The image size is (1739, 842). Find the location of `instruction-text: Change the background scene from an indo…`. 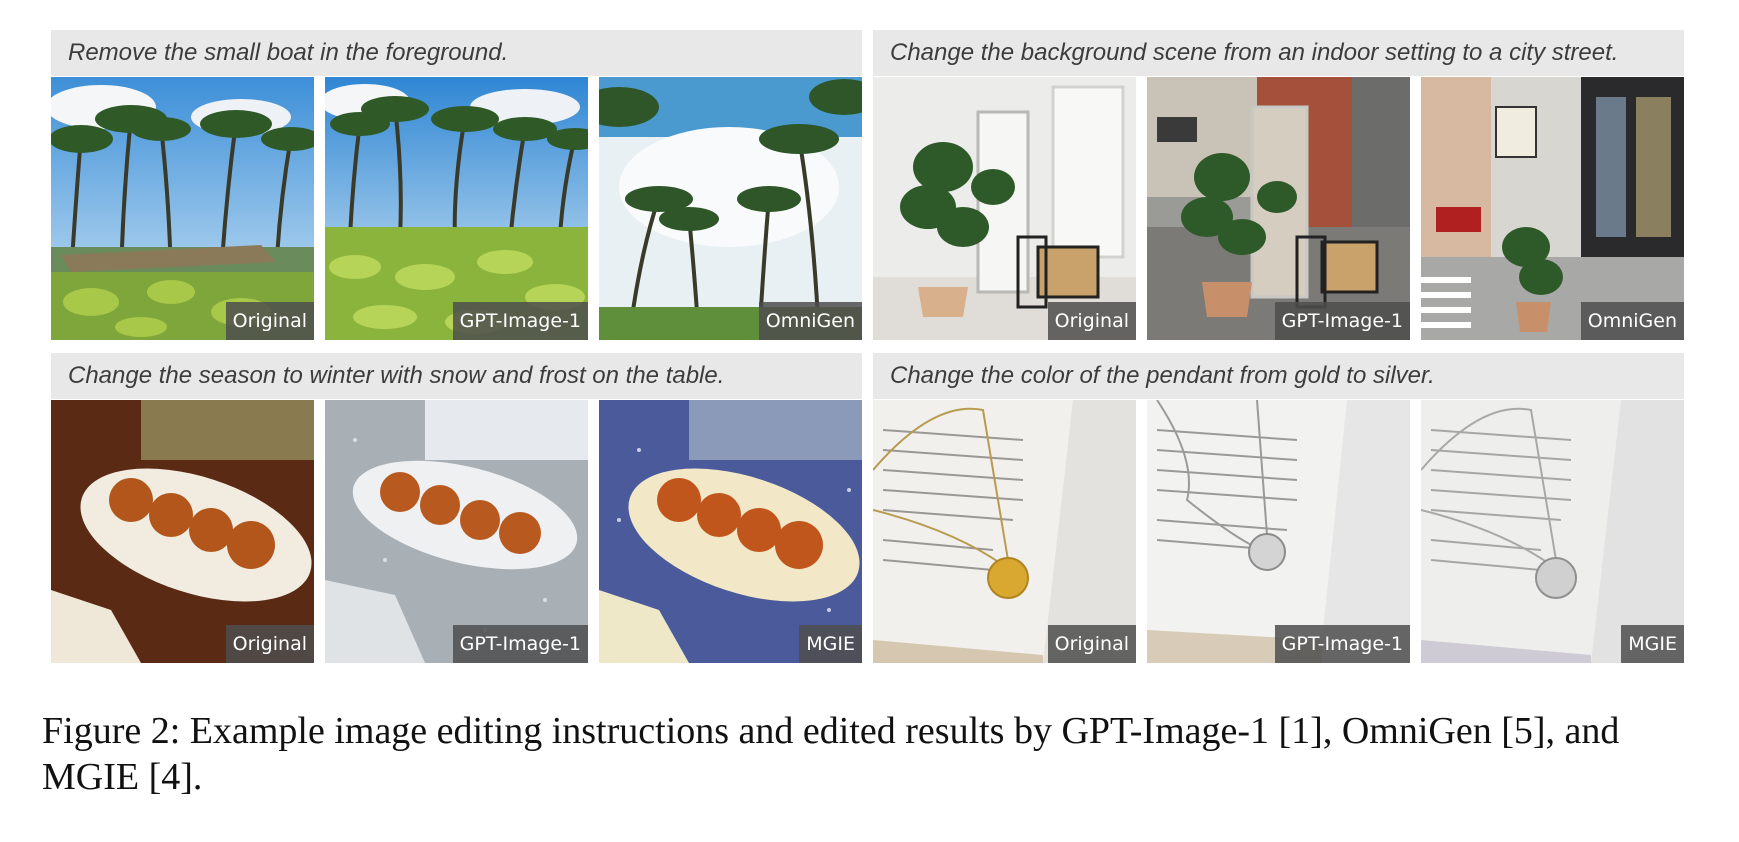

instruction-text: Change the background scene from an indo… is located at coordinates (1278, 53).